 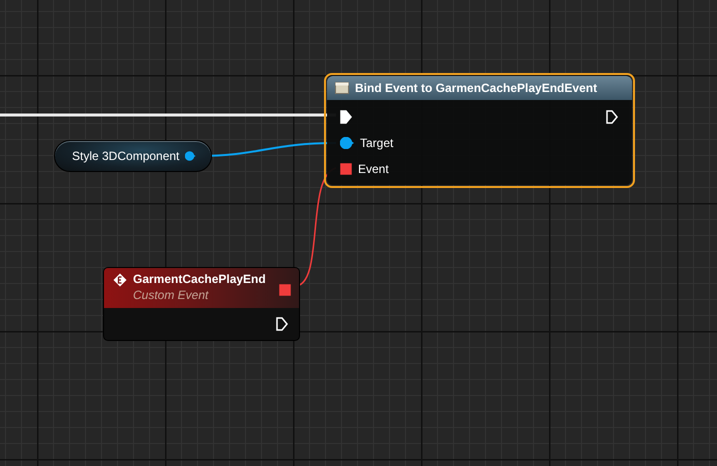 I want to click on variable-node: Style 3DComponent, so click(x=133, y=156).